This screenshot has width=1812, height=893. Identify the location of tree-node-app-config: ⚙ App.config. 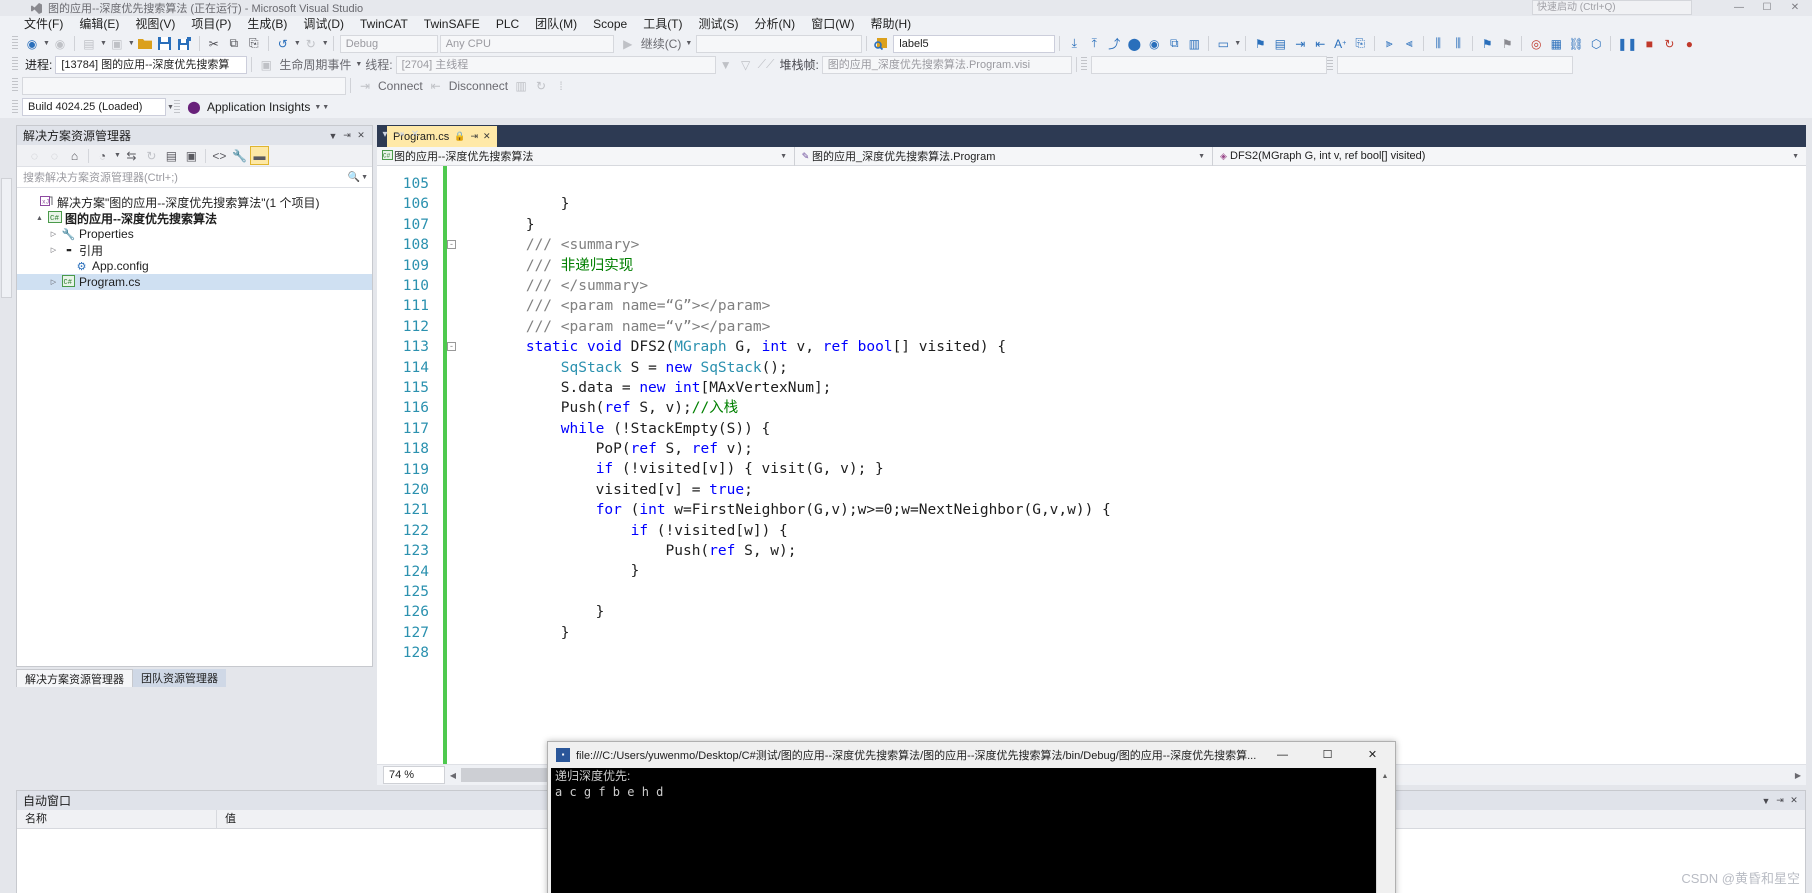
(194, 266).